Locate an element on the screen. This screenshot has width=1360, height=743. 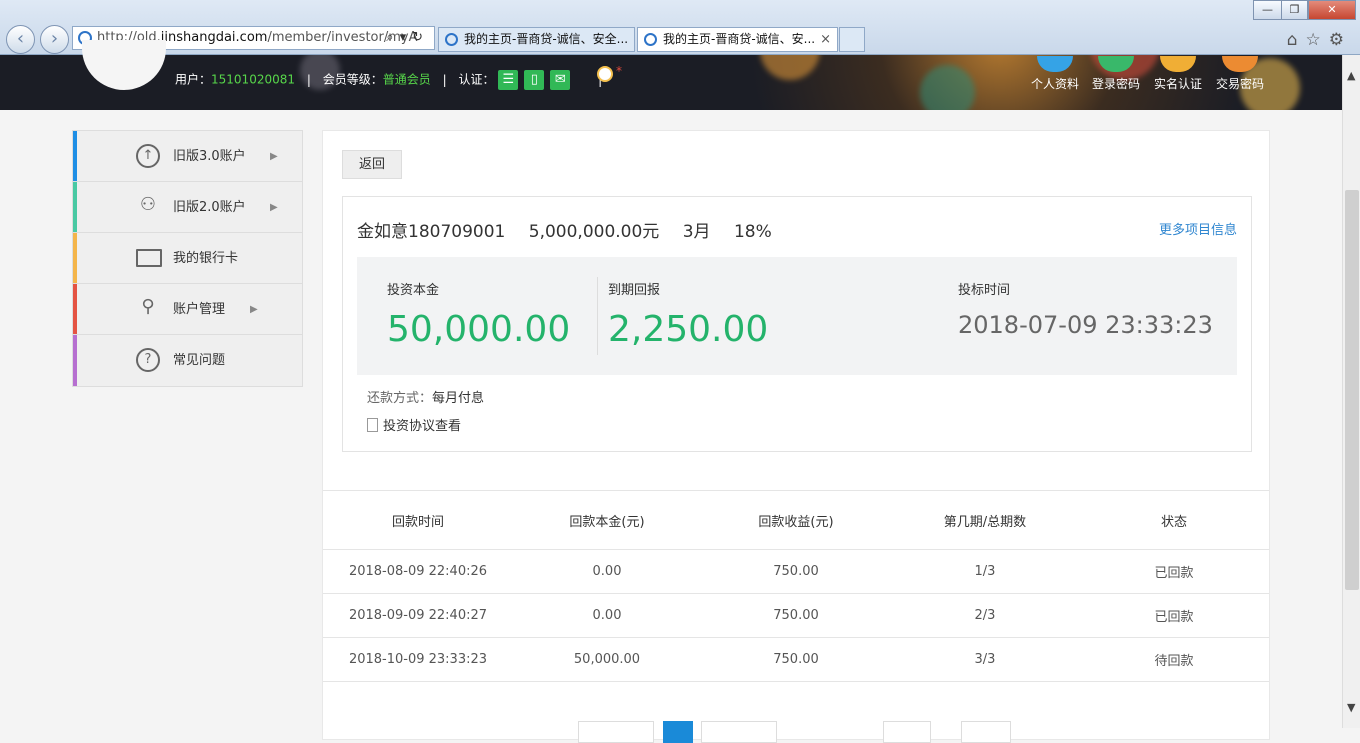
quick-link-label: 个人资料 is located at coordinates (1054, 84).